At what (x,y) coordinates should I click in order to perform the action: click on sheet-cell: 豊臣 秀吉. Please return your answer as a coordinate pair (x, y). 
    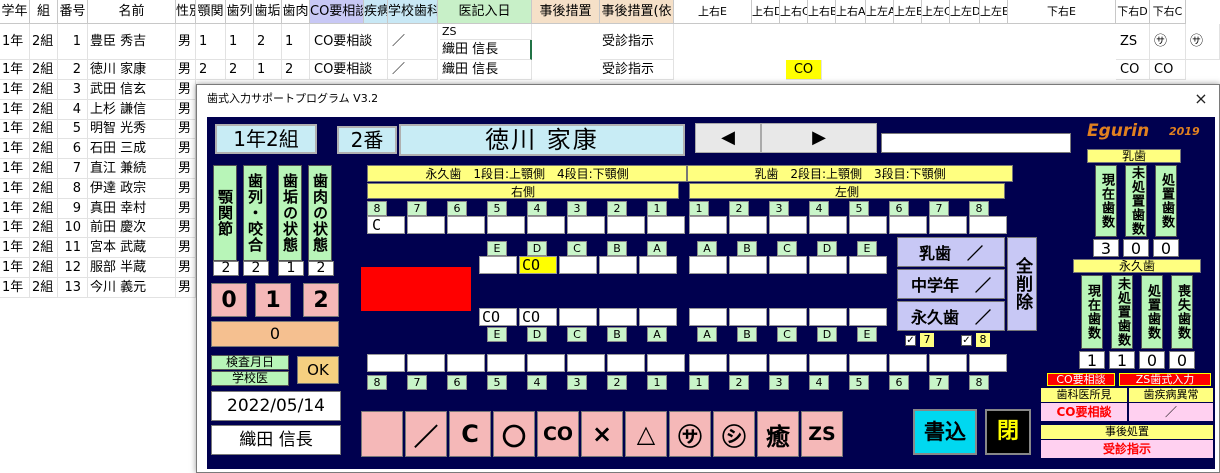
    Looking at the image, I should click on (132, 42).